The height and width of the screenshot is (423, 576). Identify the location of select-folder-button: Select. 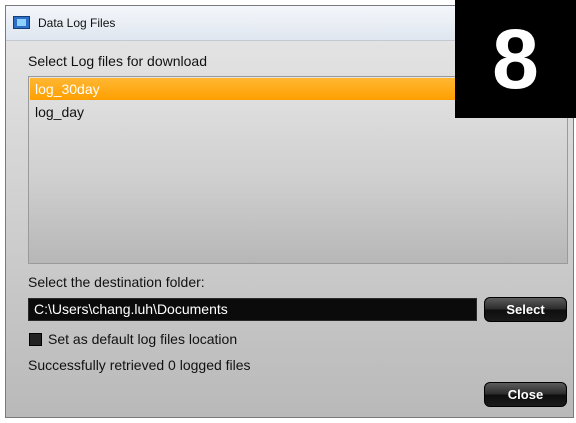
(525, 309).